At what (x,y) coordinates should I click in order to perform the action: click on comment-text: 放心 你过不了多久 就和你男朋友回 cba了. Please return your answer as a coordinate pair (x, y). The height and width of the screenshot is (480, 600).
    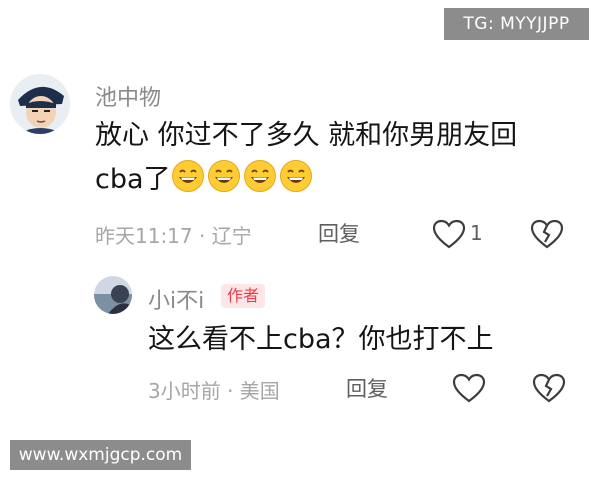
    Looking at the image, I should click on (306, 158).